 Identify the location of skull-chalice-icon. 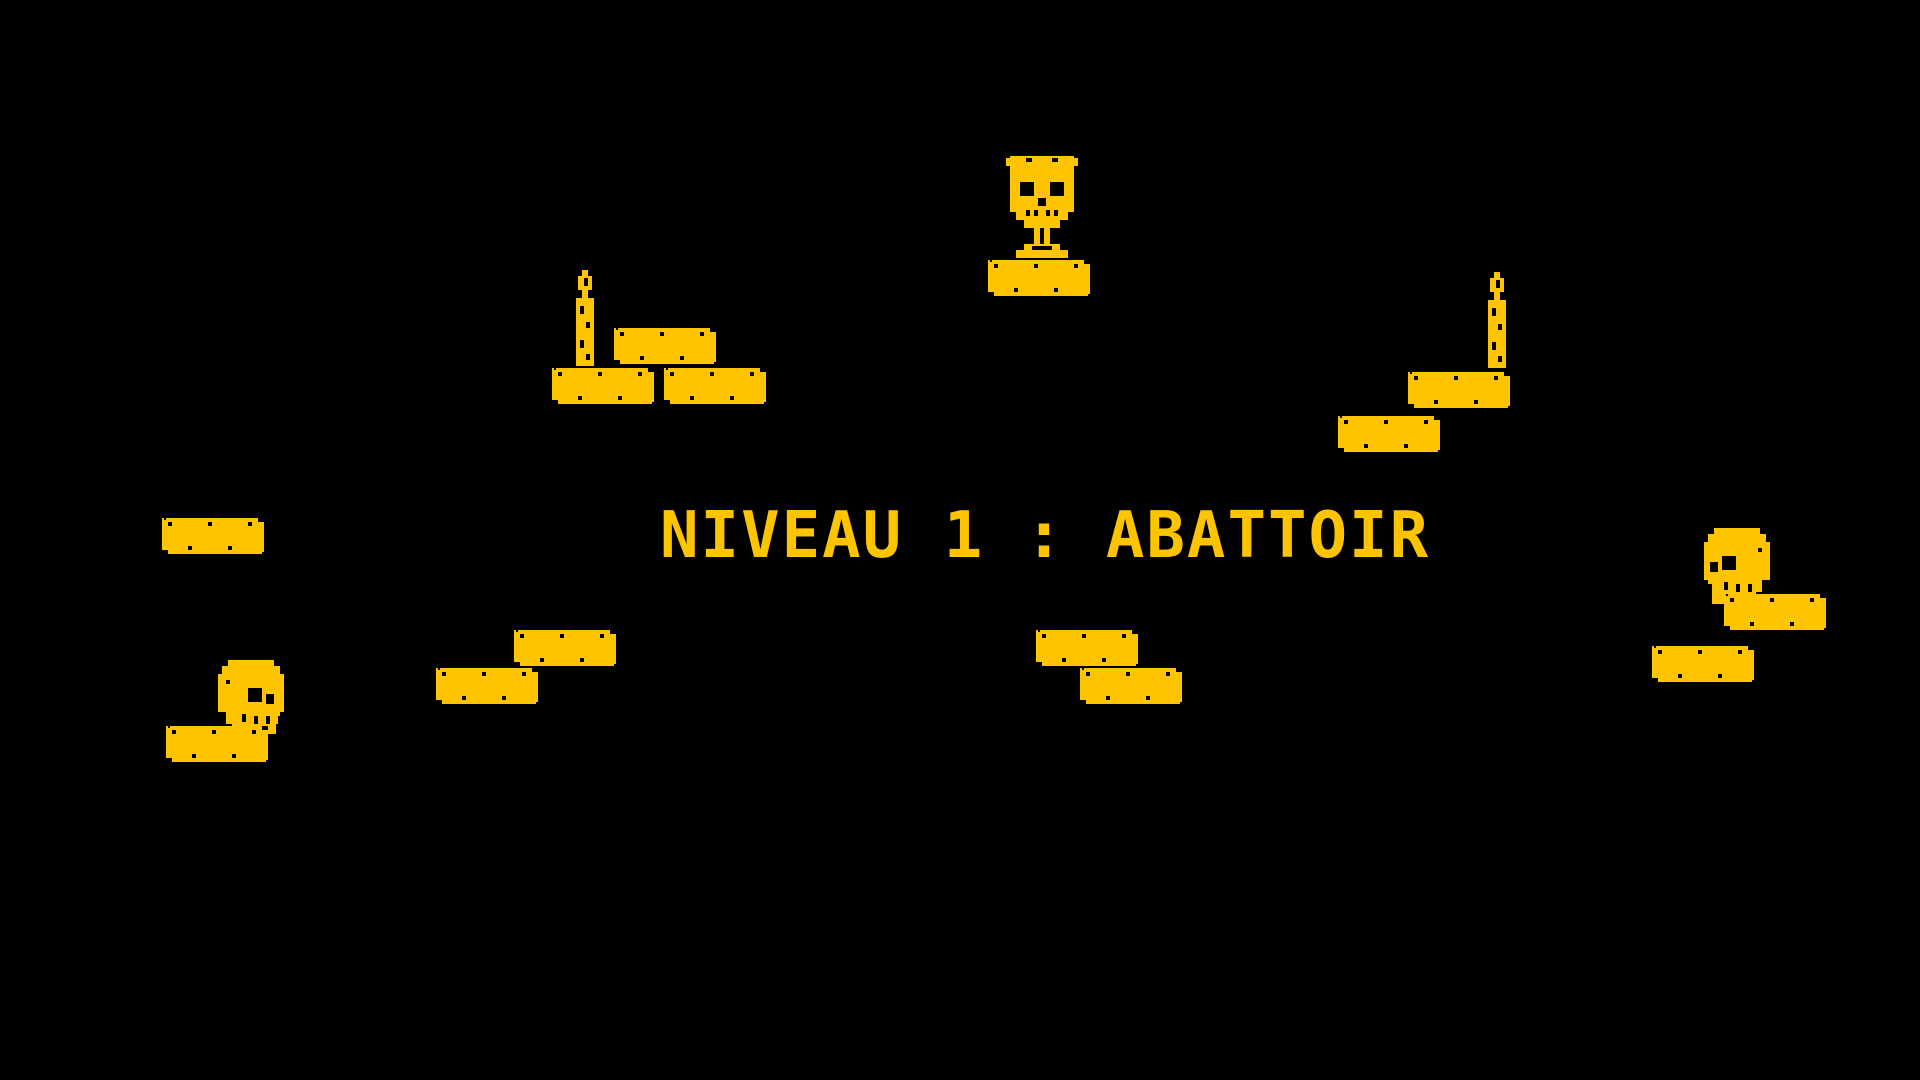
(1042, 206).